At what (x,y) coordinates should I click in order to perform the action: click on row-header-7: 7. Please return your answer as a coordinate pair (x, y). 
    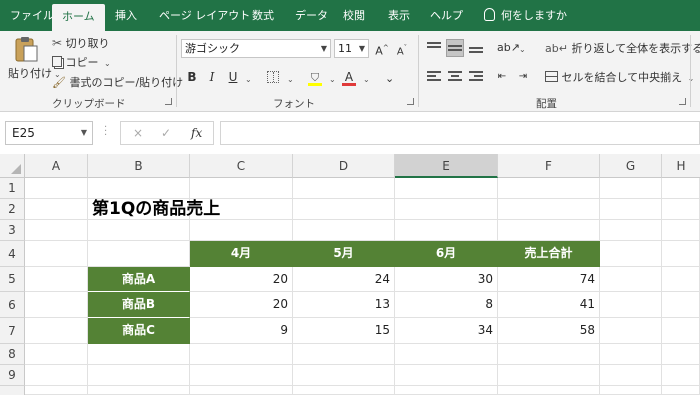
    Looking at the image, I should click on (12, 331).